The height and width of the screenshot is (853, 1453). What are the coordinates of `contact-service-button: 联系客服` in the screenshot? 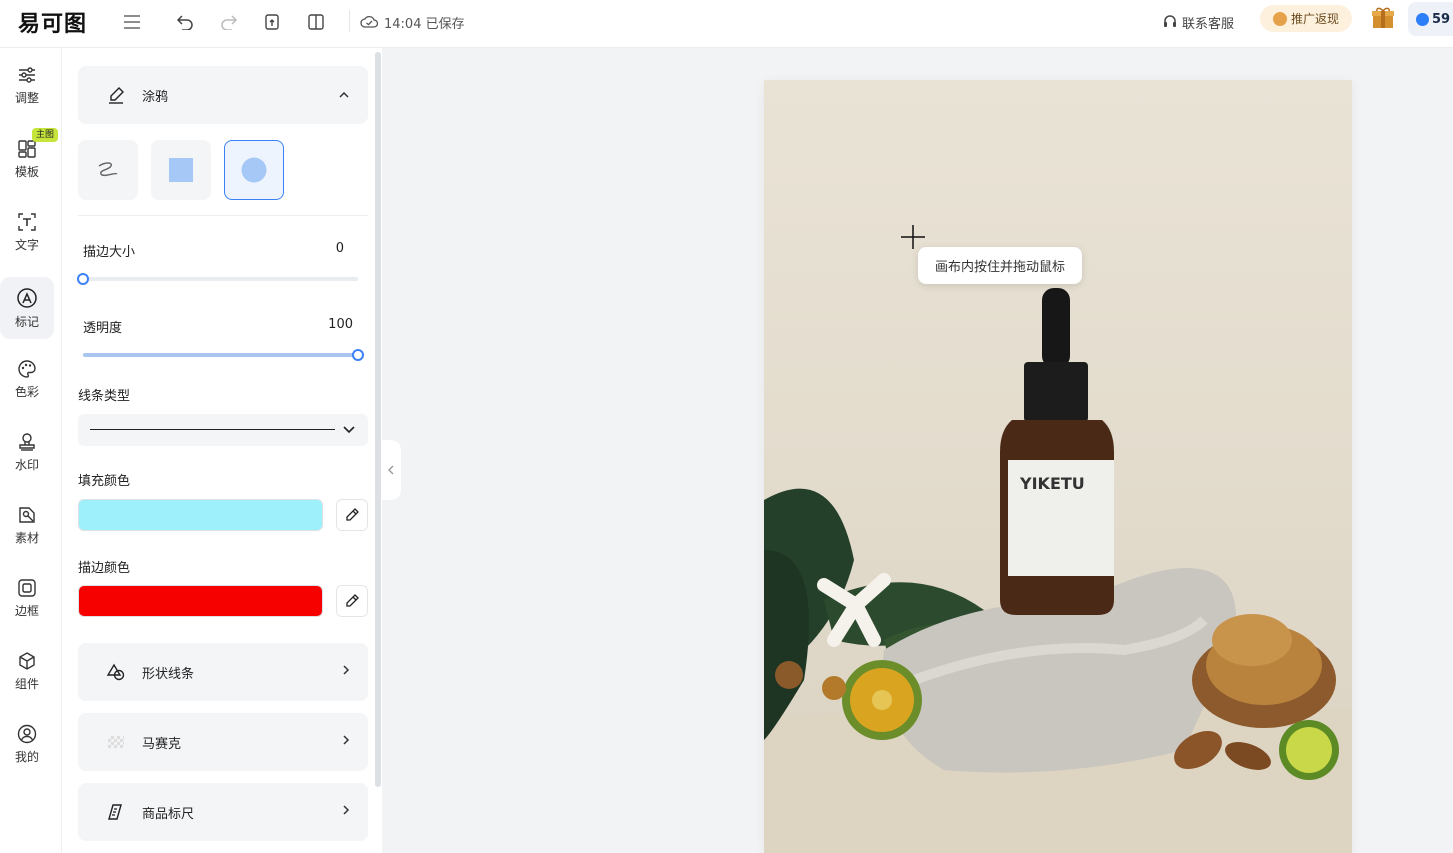 It's located at (1198, 22).